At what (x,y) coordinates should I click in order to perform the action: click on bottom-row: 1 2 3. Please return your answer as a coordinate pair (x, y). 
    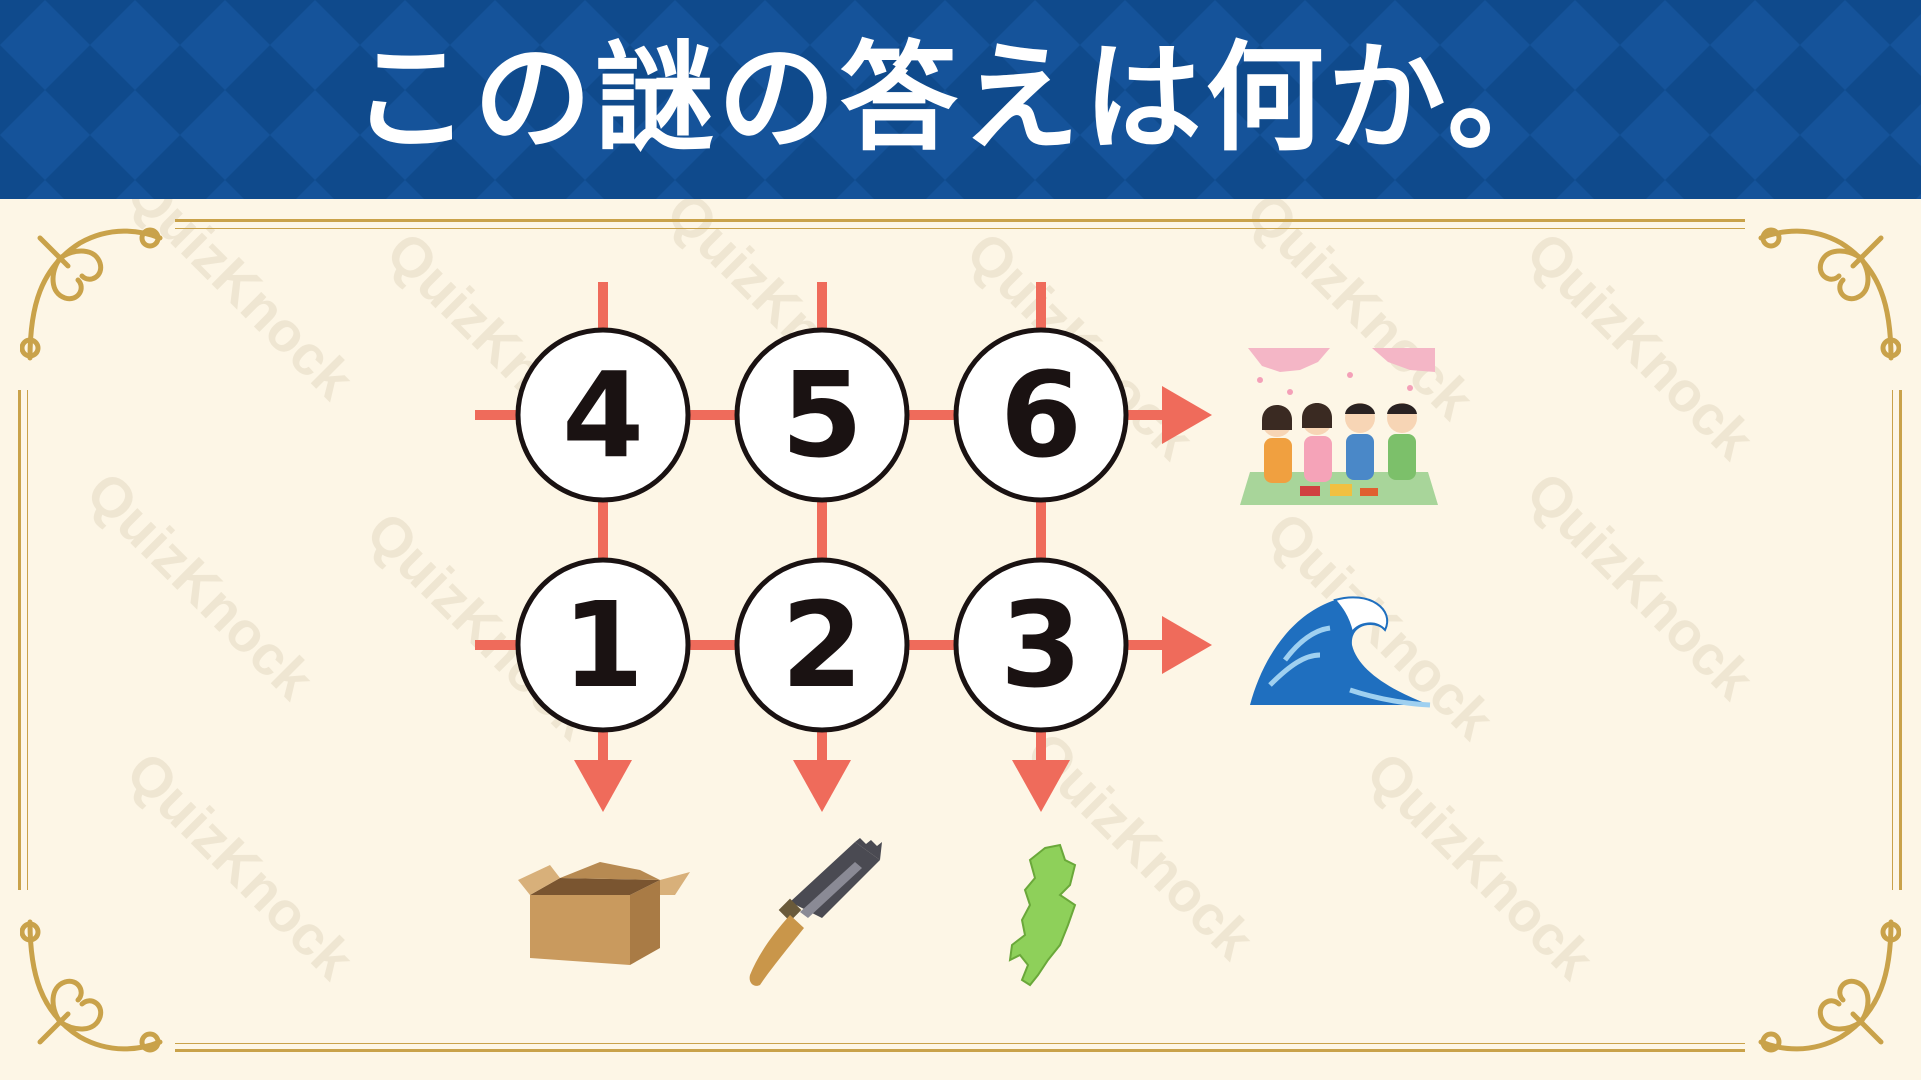
    Looking at the image, I should click on (822, 645).